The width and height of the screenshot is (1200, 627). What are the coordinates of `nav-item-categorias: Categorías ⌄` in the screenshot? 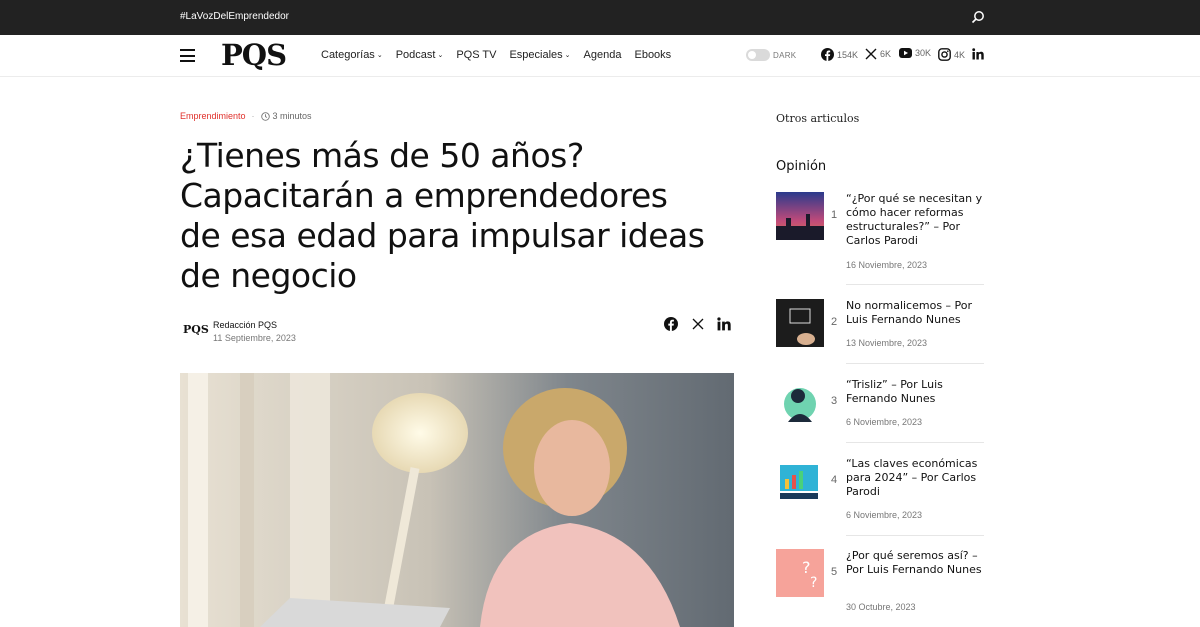 It's located at (352, 55).